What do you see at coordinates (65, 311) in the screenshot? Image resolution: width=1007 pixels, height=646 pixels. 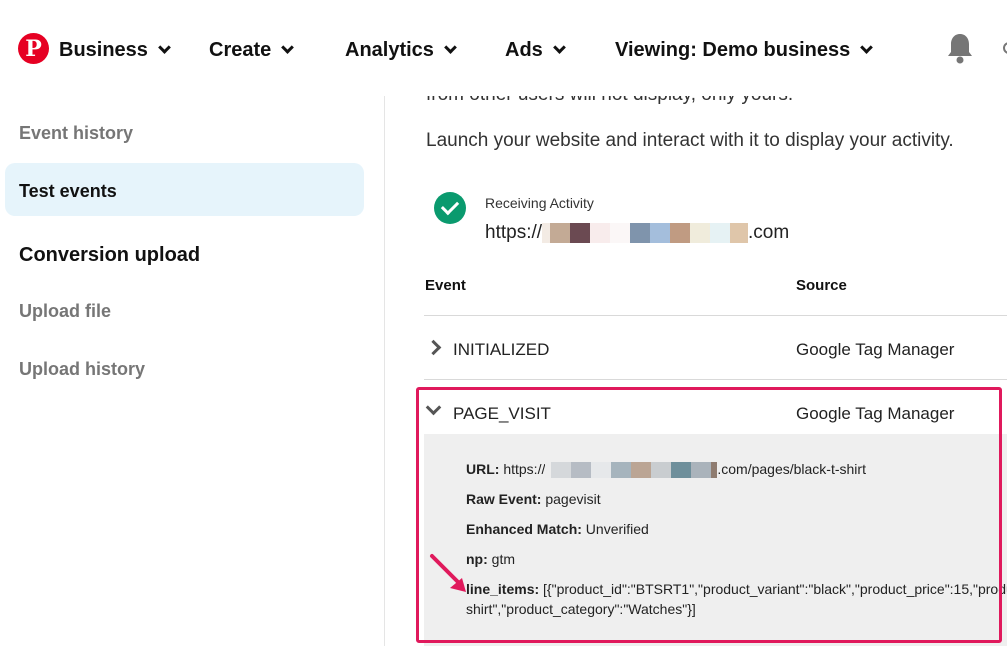 I see `sidebar-item-upload-file: Upload file` at bounding box center [65, 311].